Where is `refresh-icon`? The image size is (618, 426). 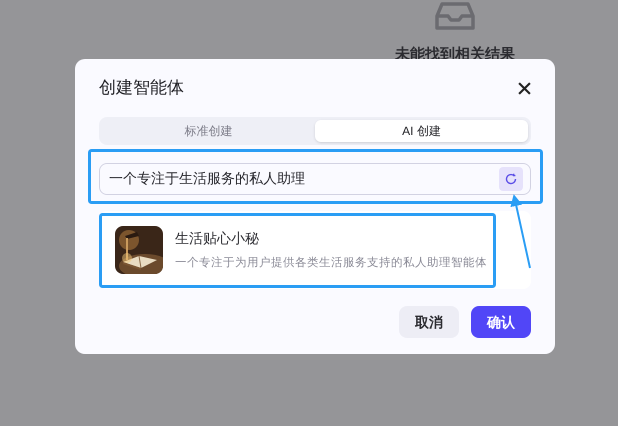 refresh-icon is located at coordinates (511, 179).